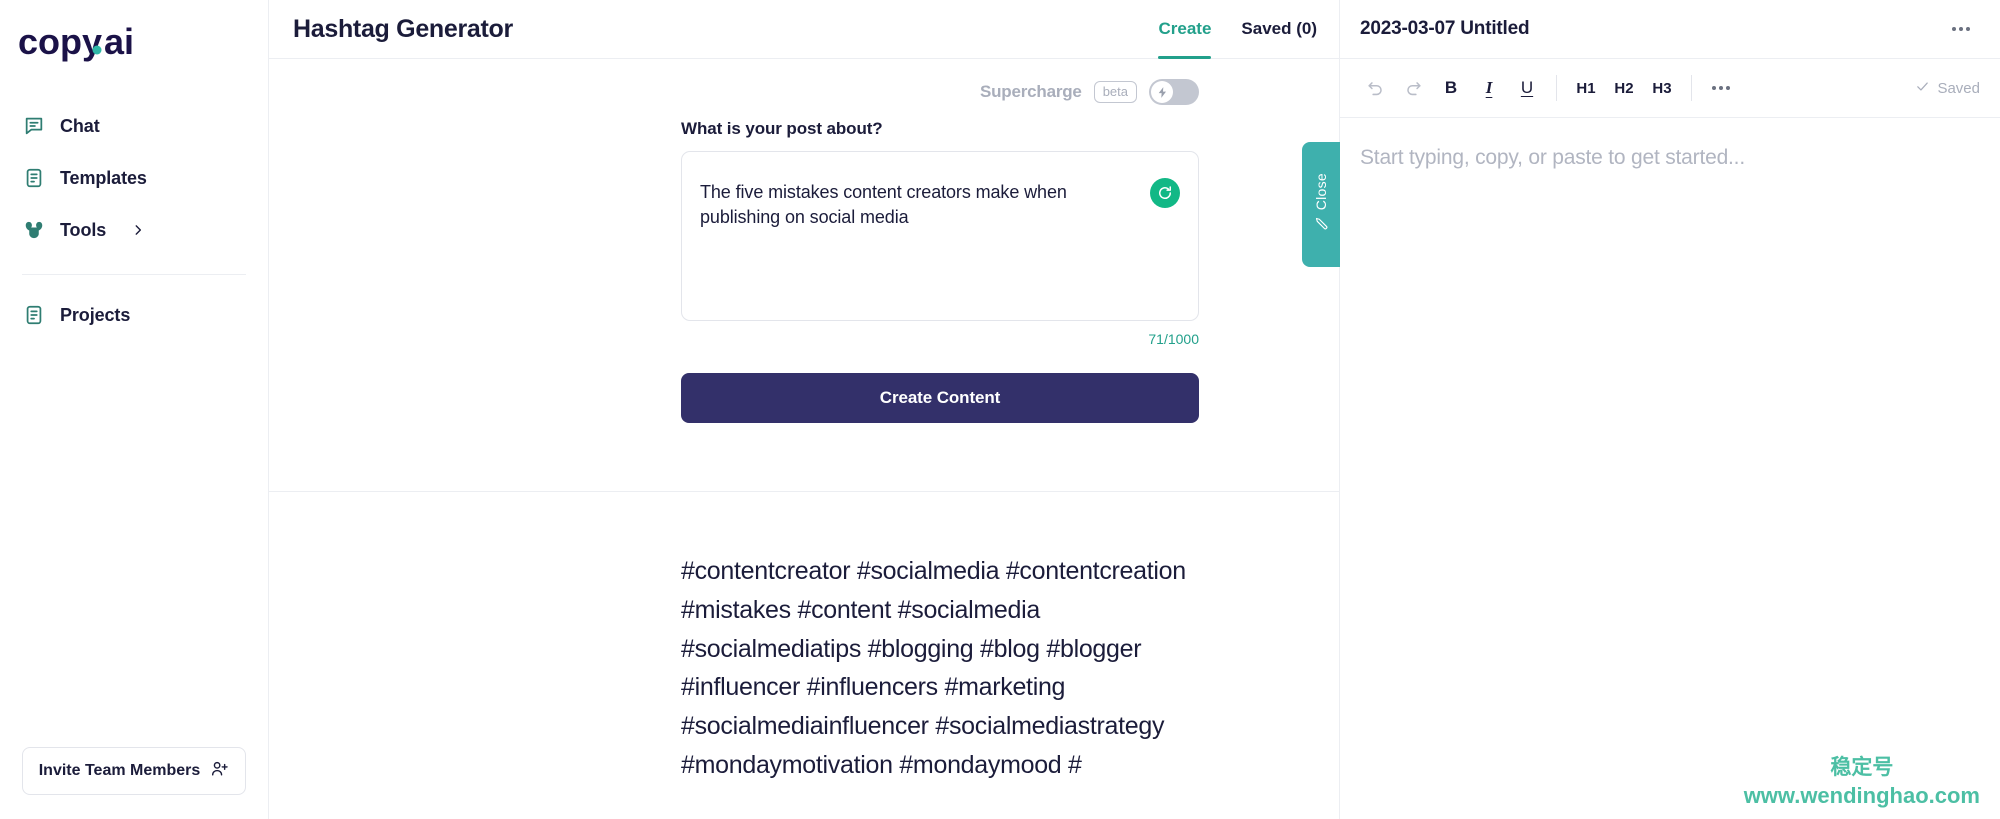 The height and width of the screenshot is (819, 2000). What do you see at coordinates (1662, 88) in the screenshot?
I see `heading-3-icon: H3` at bounding box center [1662, 88].